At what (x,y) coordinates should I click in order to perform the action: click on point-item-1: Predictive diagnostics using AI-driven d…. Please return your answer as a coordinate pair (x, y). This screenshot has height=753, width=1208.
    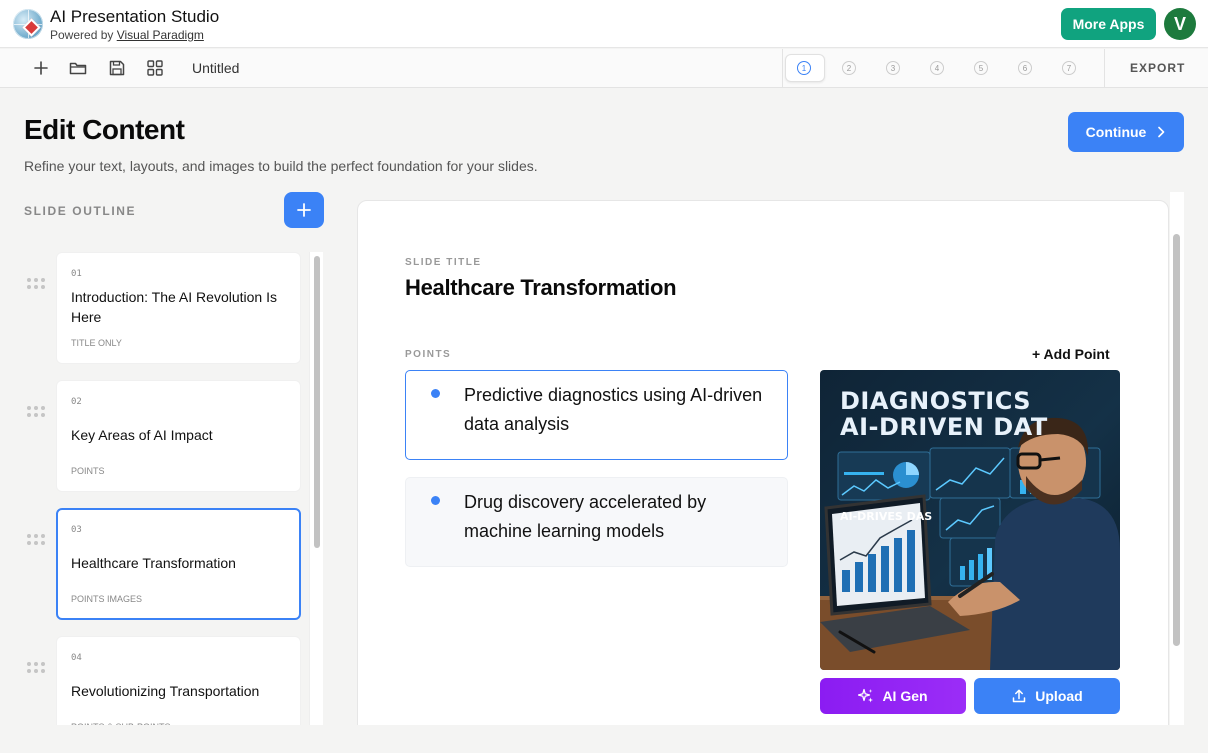
    Looking at the image, I should click on (596, 415).